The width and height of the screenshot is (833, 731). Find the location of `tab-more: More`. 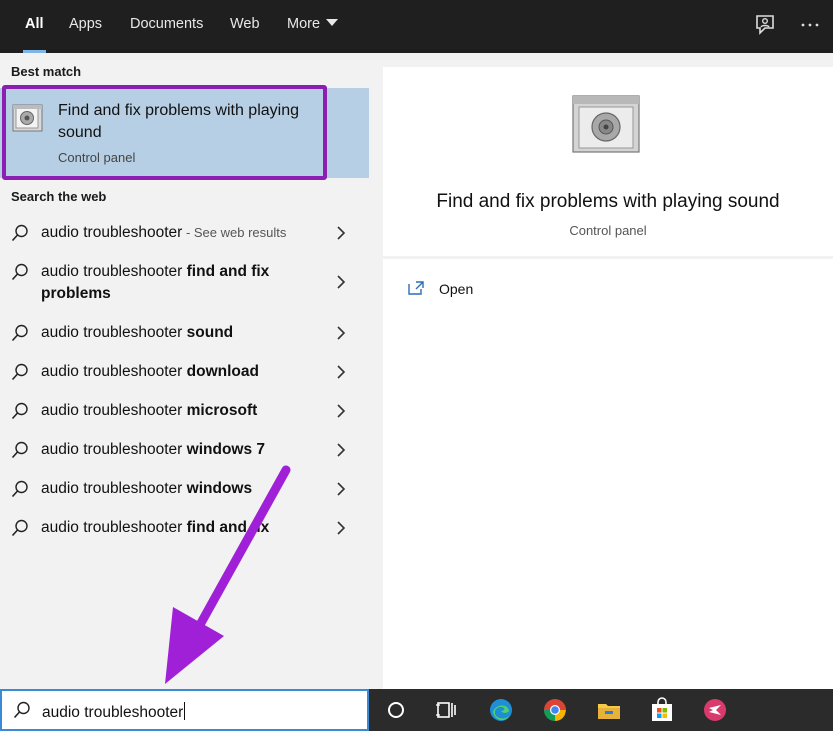

tab-more: More is located at coordinates (313, 26).